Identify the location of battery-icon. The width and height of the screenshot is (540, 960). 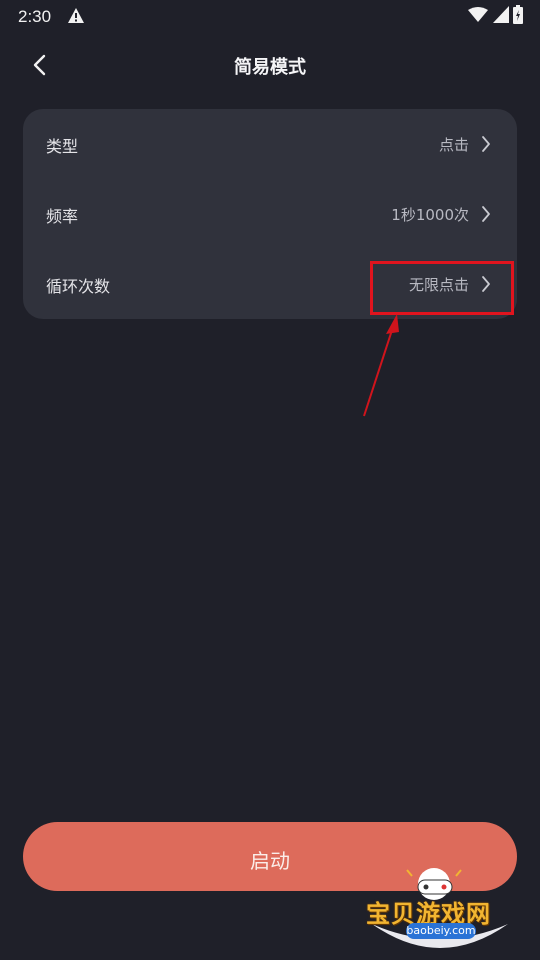
(518, 14).